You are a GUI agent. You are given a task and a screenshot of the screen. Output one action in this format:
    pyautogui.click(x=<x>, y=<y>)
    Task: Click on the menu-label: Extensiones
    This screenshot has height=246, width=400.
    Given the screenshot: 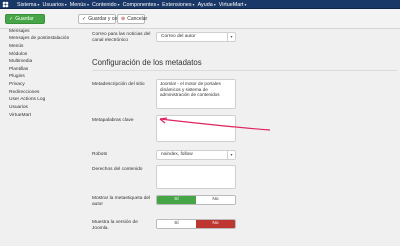 What is the action you would take?
    pyautogui.click(x=177, y=5)
    